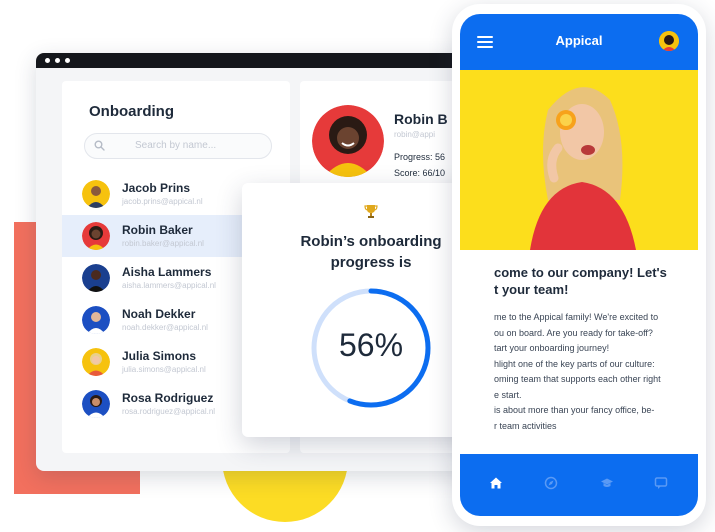  Describe the element at coordinates (551, 483) in the screenshot. I see `compass-icon` at that location.